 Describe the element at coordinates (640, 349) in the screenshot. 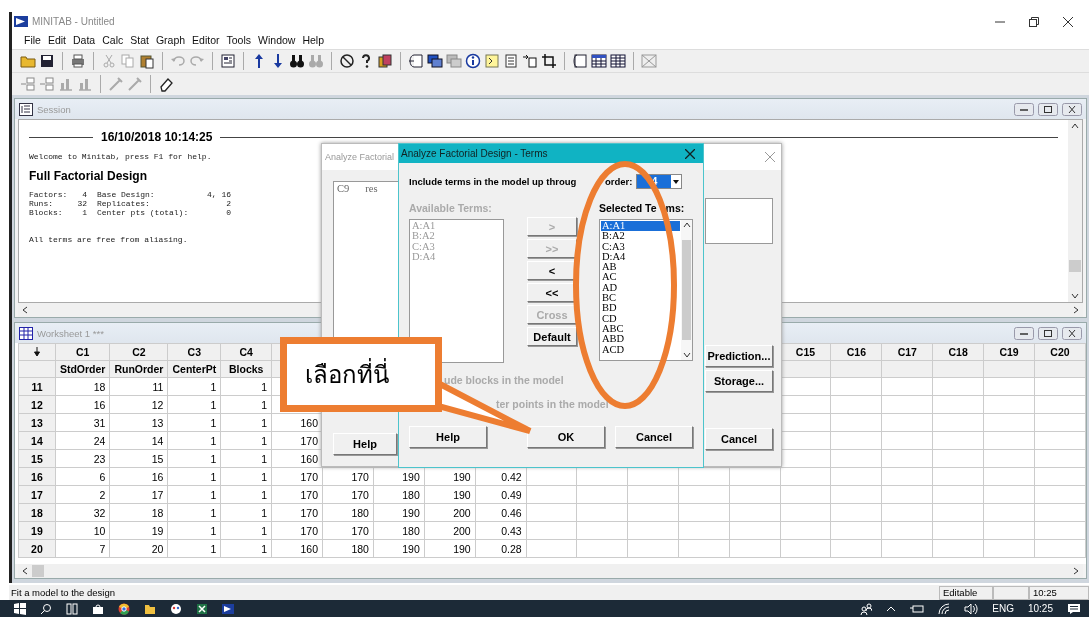

I see `list-item: ACD` at that location.